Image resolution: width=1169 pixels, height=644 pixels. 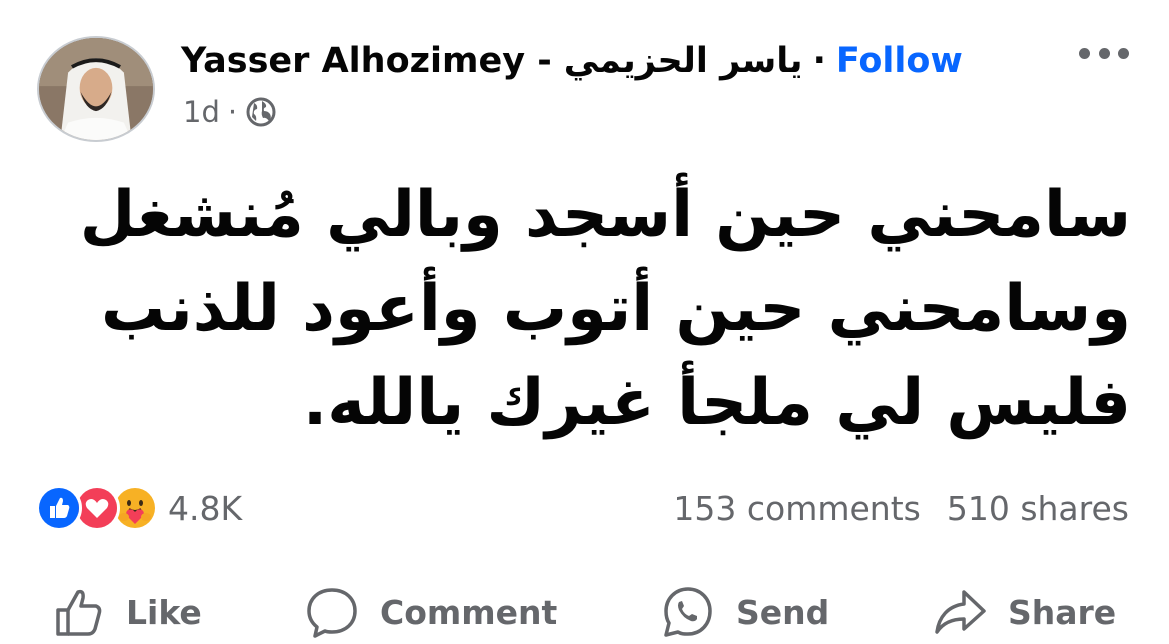 I want to click on author-name-arabic: ياسر الحزيمي, so click(x=683, y=61).